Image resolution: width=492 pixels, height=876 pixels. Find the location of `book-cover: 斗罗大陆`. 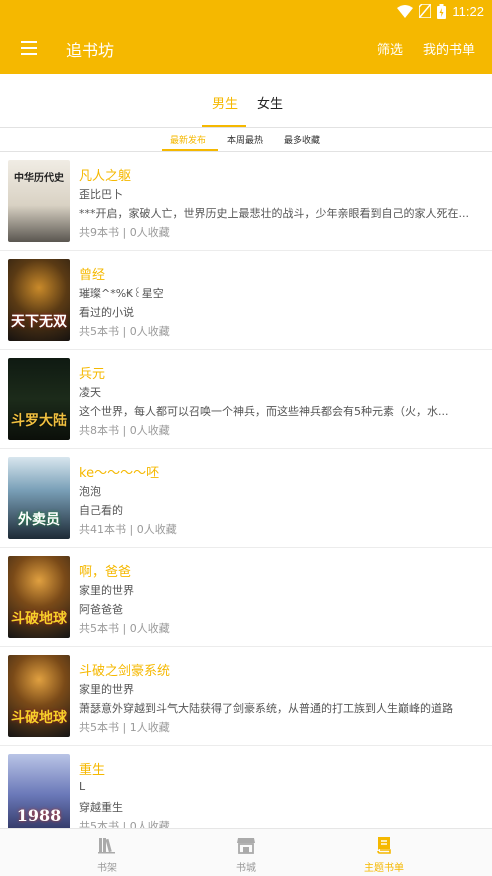

book-cover: 斗罗大陆 is located at coordinates (39, 399).